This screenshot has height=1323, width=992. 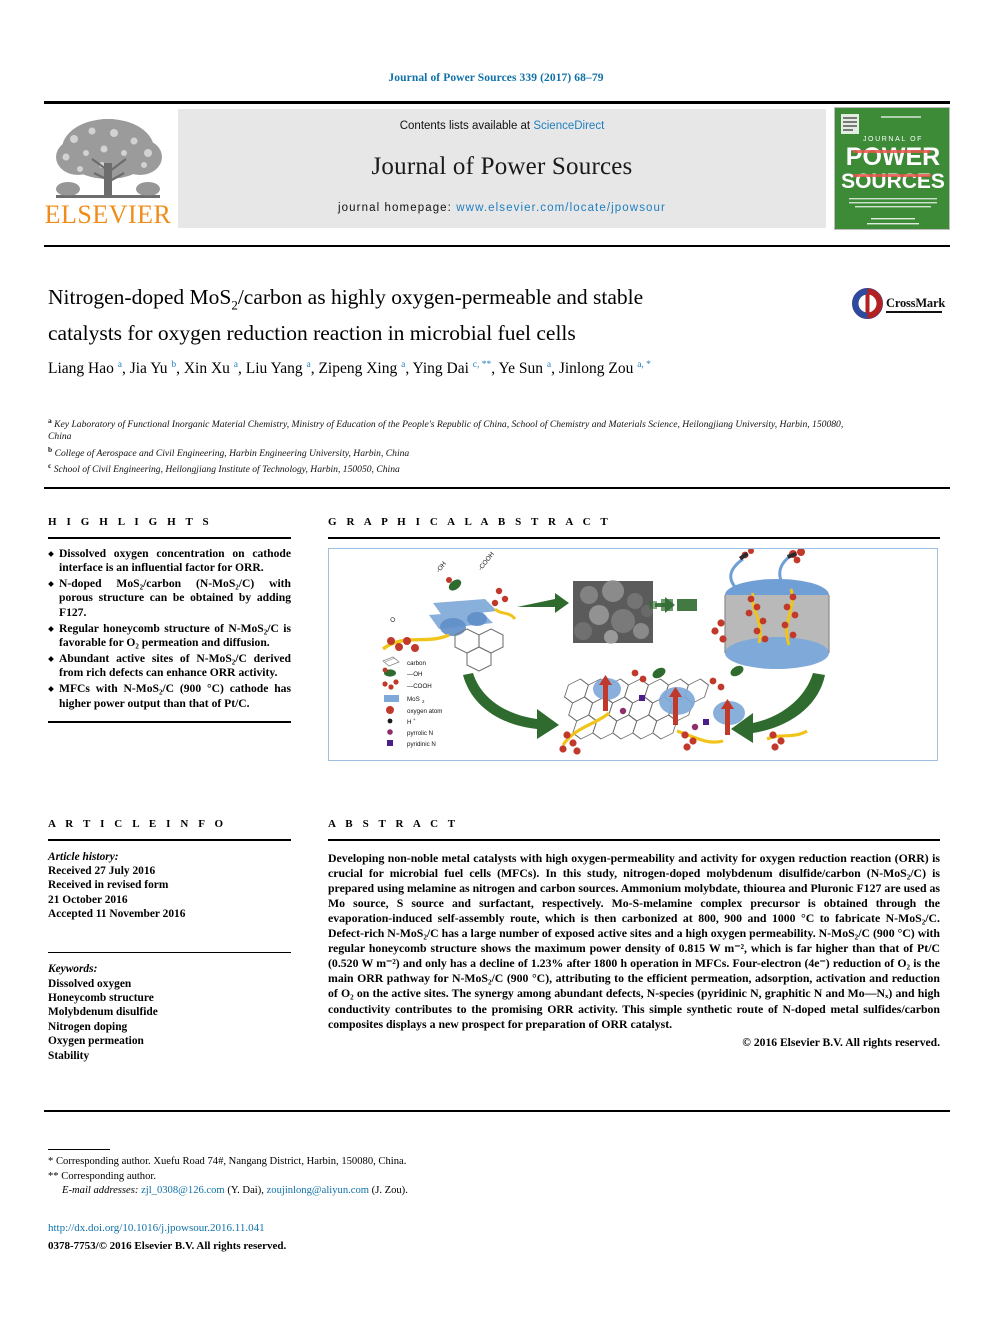 I want to click on crossmark-underline, so click(x=914, y=312).